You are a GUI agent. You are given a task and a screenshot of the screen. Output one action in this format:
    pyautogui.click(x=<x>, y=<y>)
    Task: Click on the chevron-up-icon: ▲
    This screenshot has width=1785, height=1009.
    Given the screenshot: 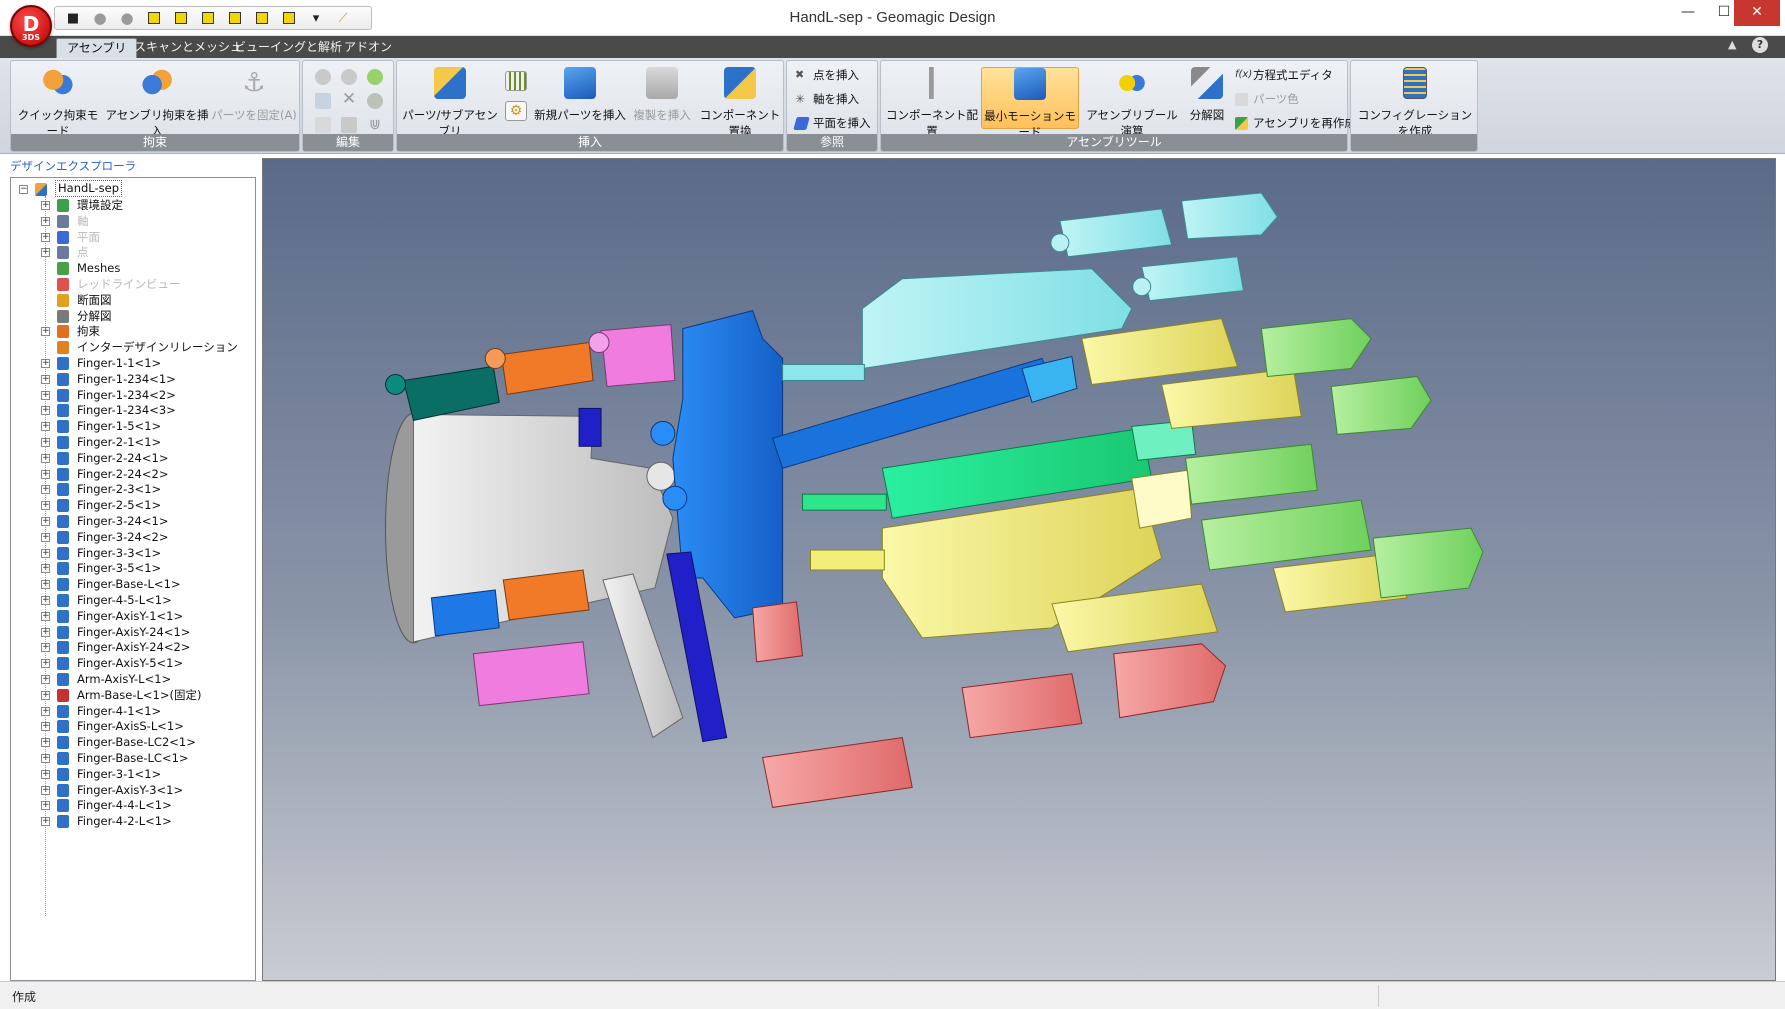 What is the action you would take?
    pyautogui.click(x=1732, y=44)
    